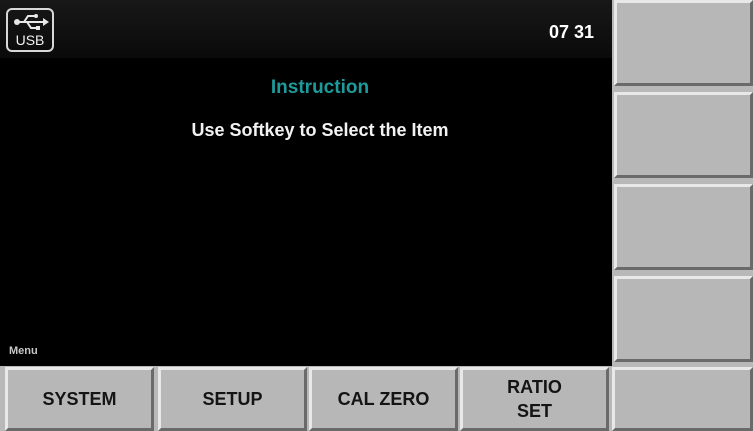 This screenshot has width=753, height=431. I want to click on instruction-message: Use Softkey to Select the Item, so click(320, 130).